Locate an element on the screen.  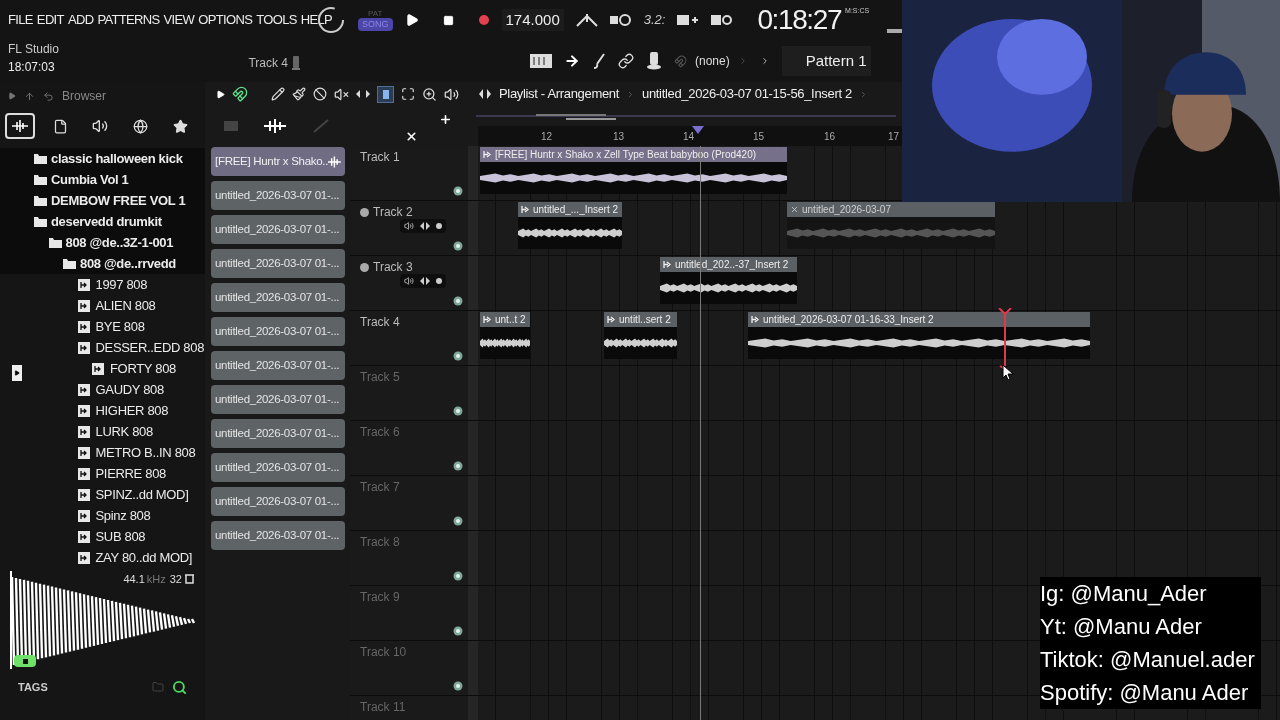
audio-clip: untitled_2026-03-07 01-16-33_Insert 2 is located at coordinates (919, 335).